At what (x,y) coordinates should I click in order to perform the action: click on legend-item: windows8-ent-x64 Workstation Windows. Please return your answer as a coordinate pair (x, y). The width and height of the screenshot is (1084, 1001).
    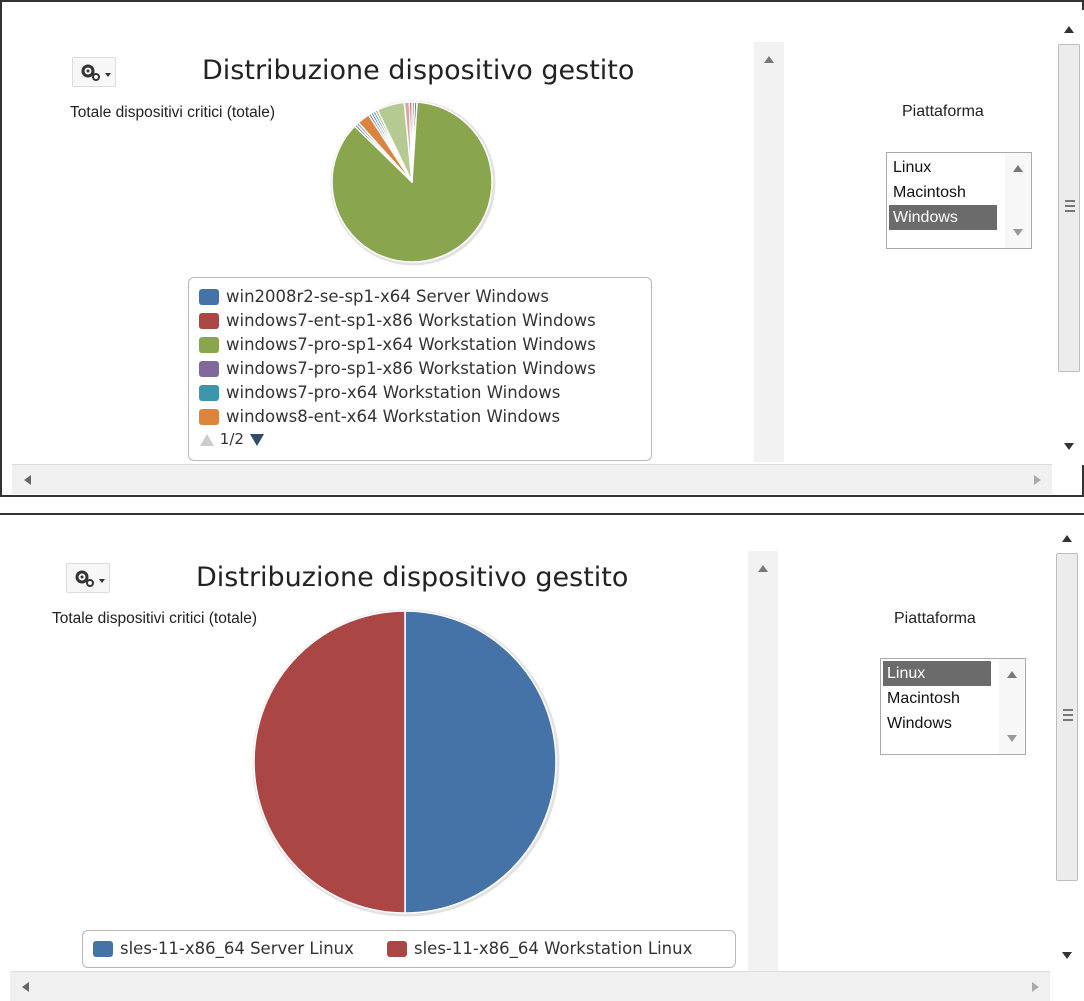
    Looking at the image, I should click on (379, 418).